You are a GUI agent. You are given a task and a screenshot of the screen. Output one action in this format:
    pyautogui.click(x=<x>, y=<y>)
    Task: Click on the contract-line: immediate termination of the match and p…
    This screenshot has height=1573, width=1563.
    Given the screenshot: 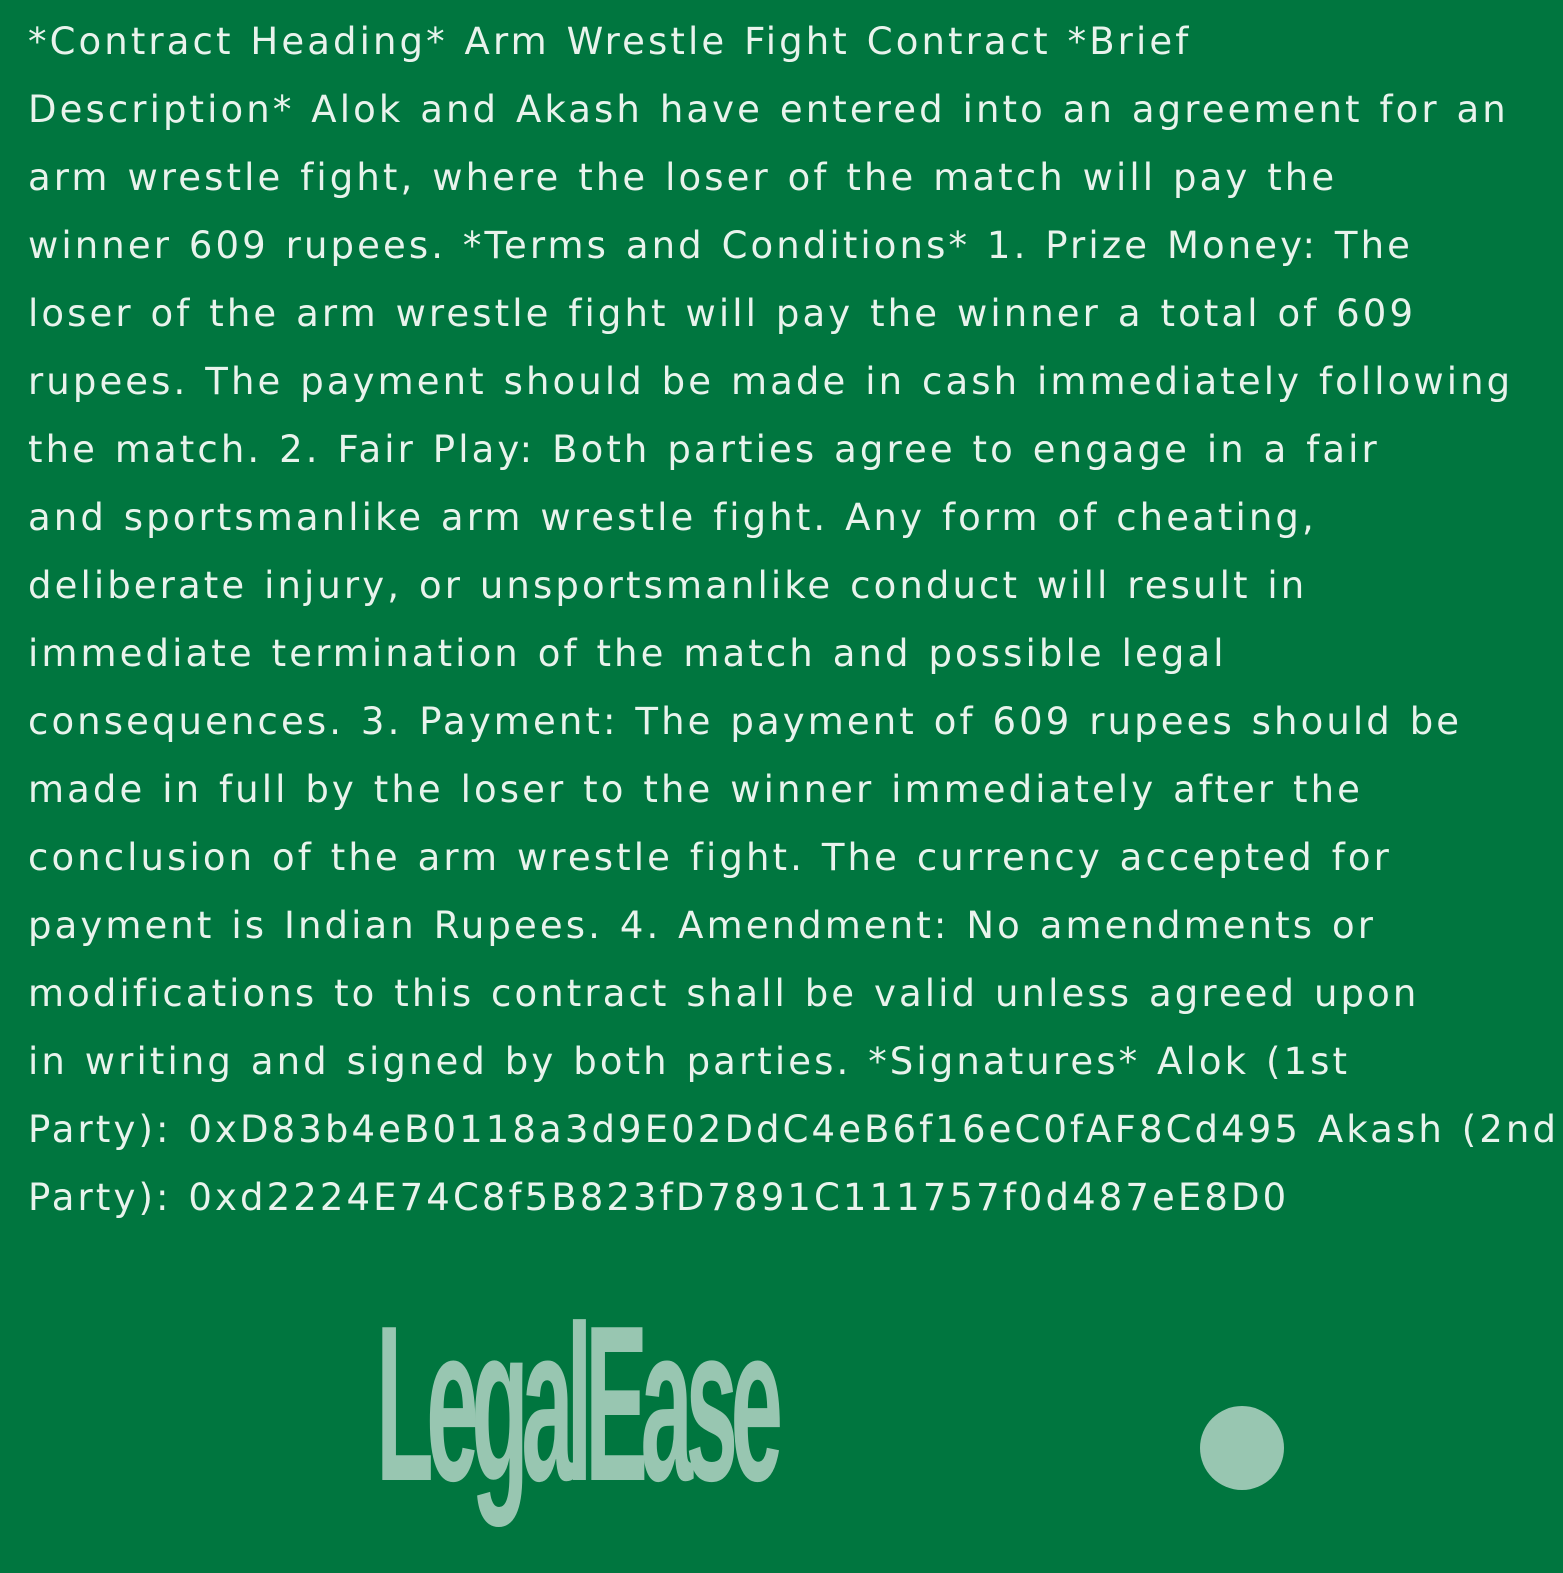 What is the action you would take?
    pyautogui.click(x=627, y=653)
    